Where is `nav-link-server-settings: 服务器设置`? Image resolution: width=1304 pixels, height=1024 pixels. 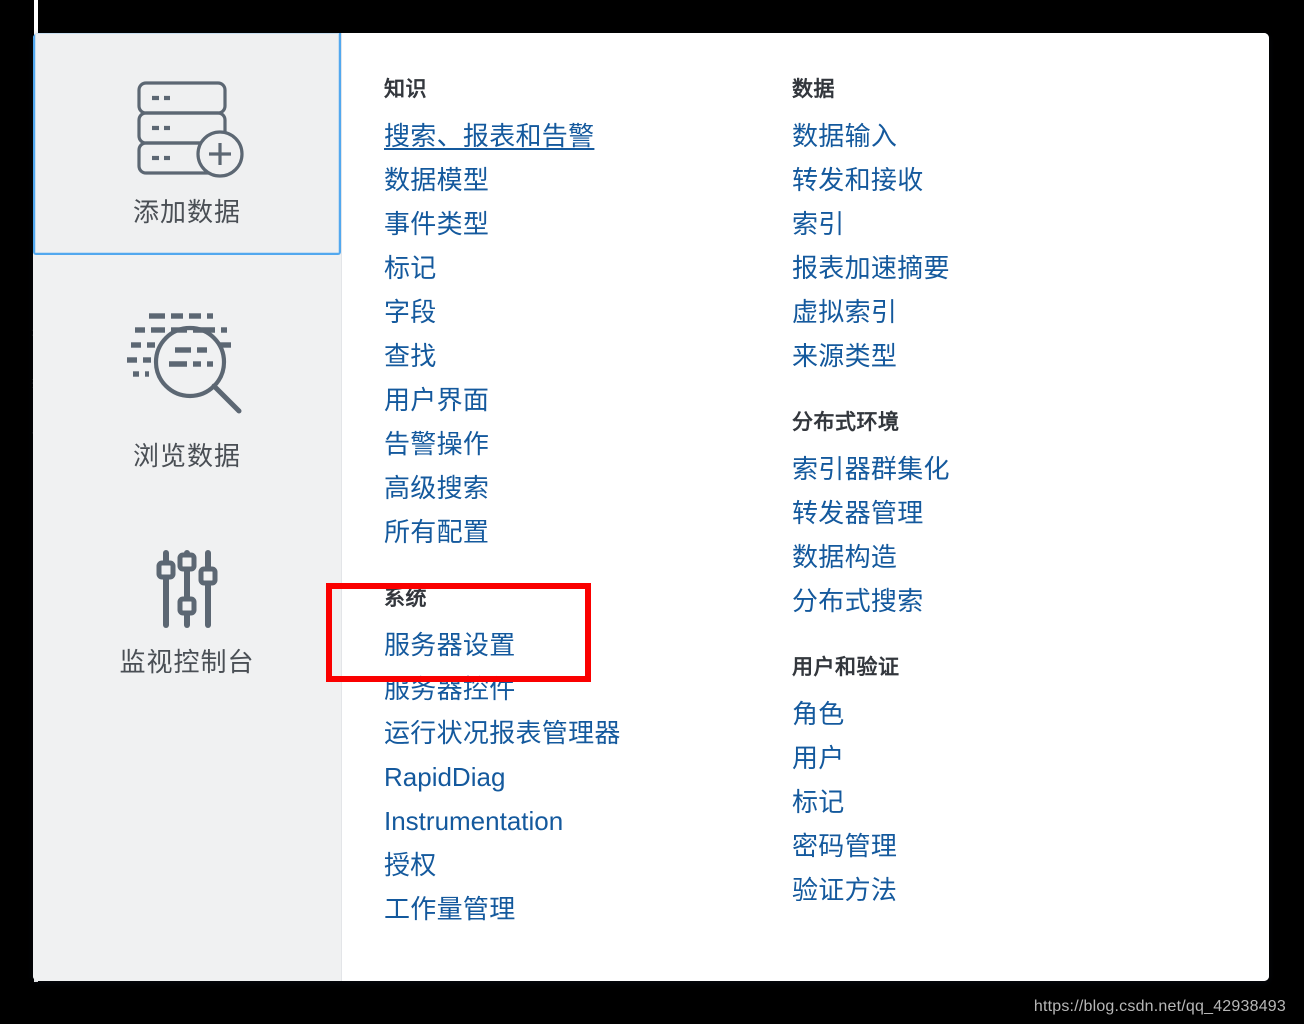
nav-link-server-settings: 服务器设置 is located at coordinates (573, 645).